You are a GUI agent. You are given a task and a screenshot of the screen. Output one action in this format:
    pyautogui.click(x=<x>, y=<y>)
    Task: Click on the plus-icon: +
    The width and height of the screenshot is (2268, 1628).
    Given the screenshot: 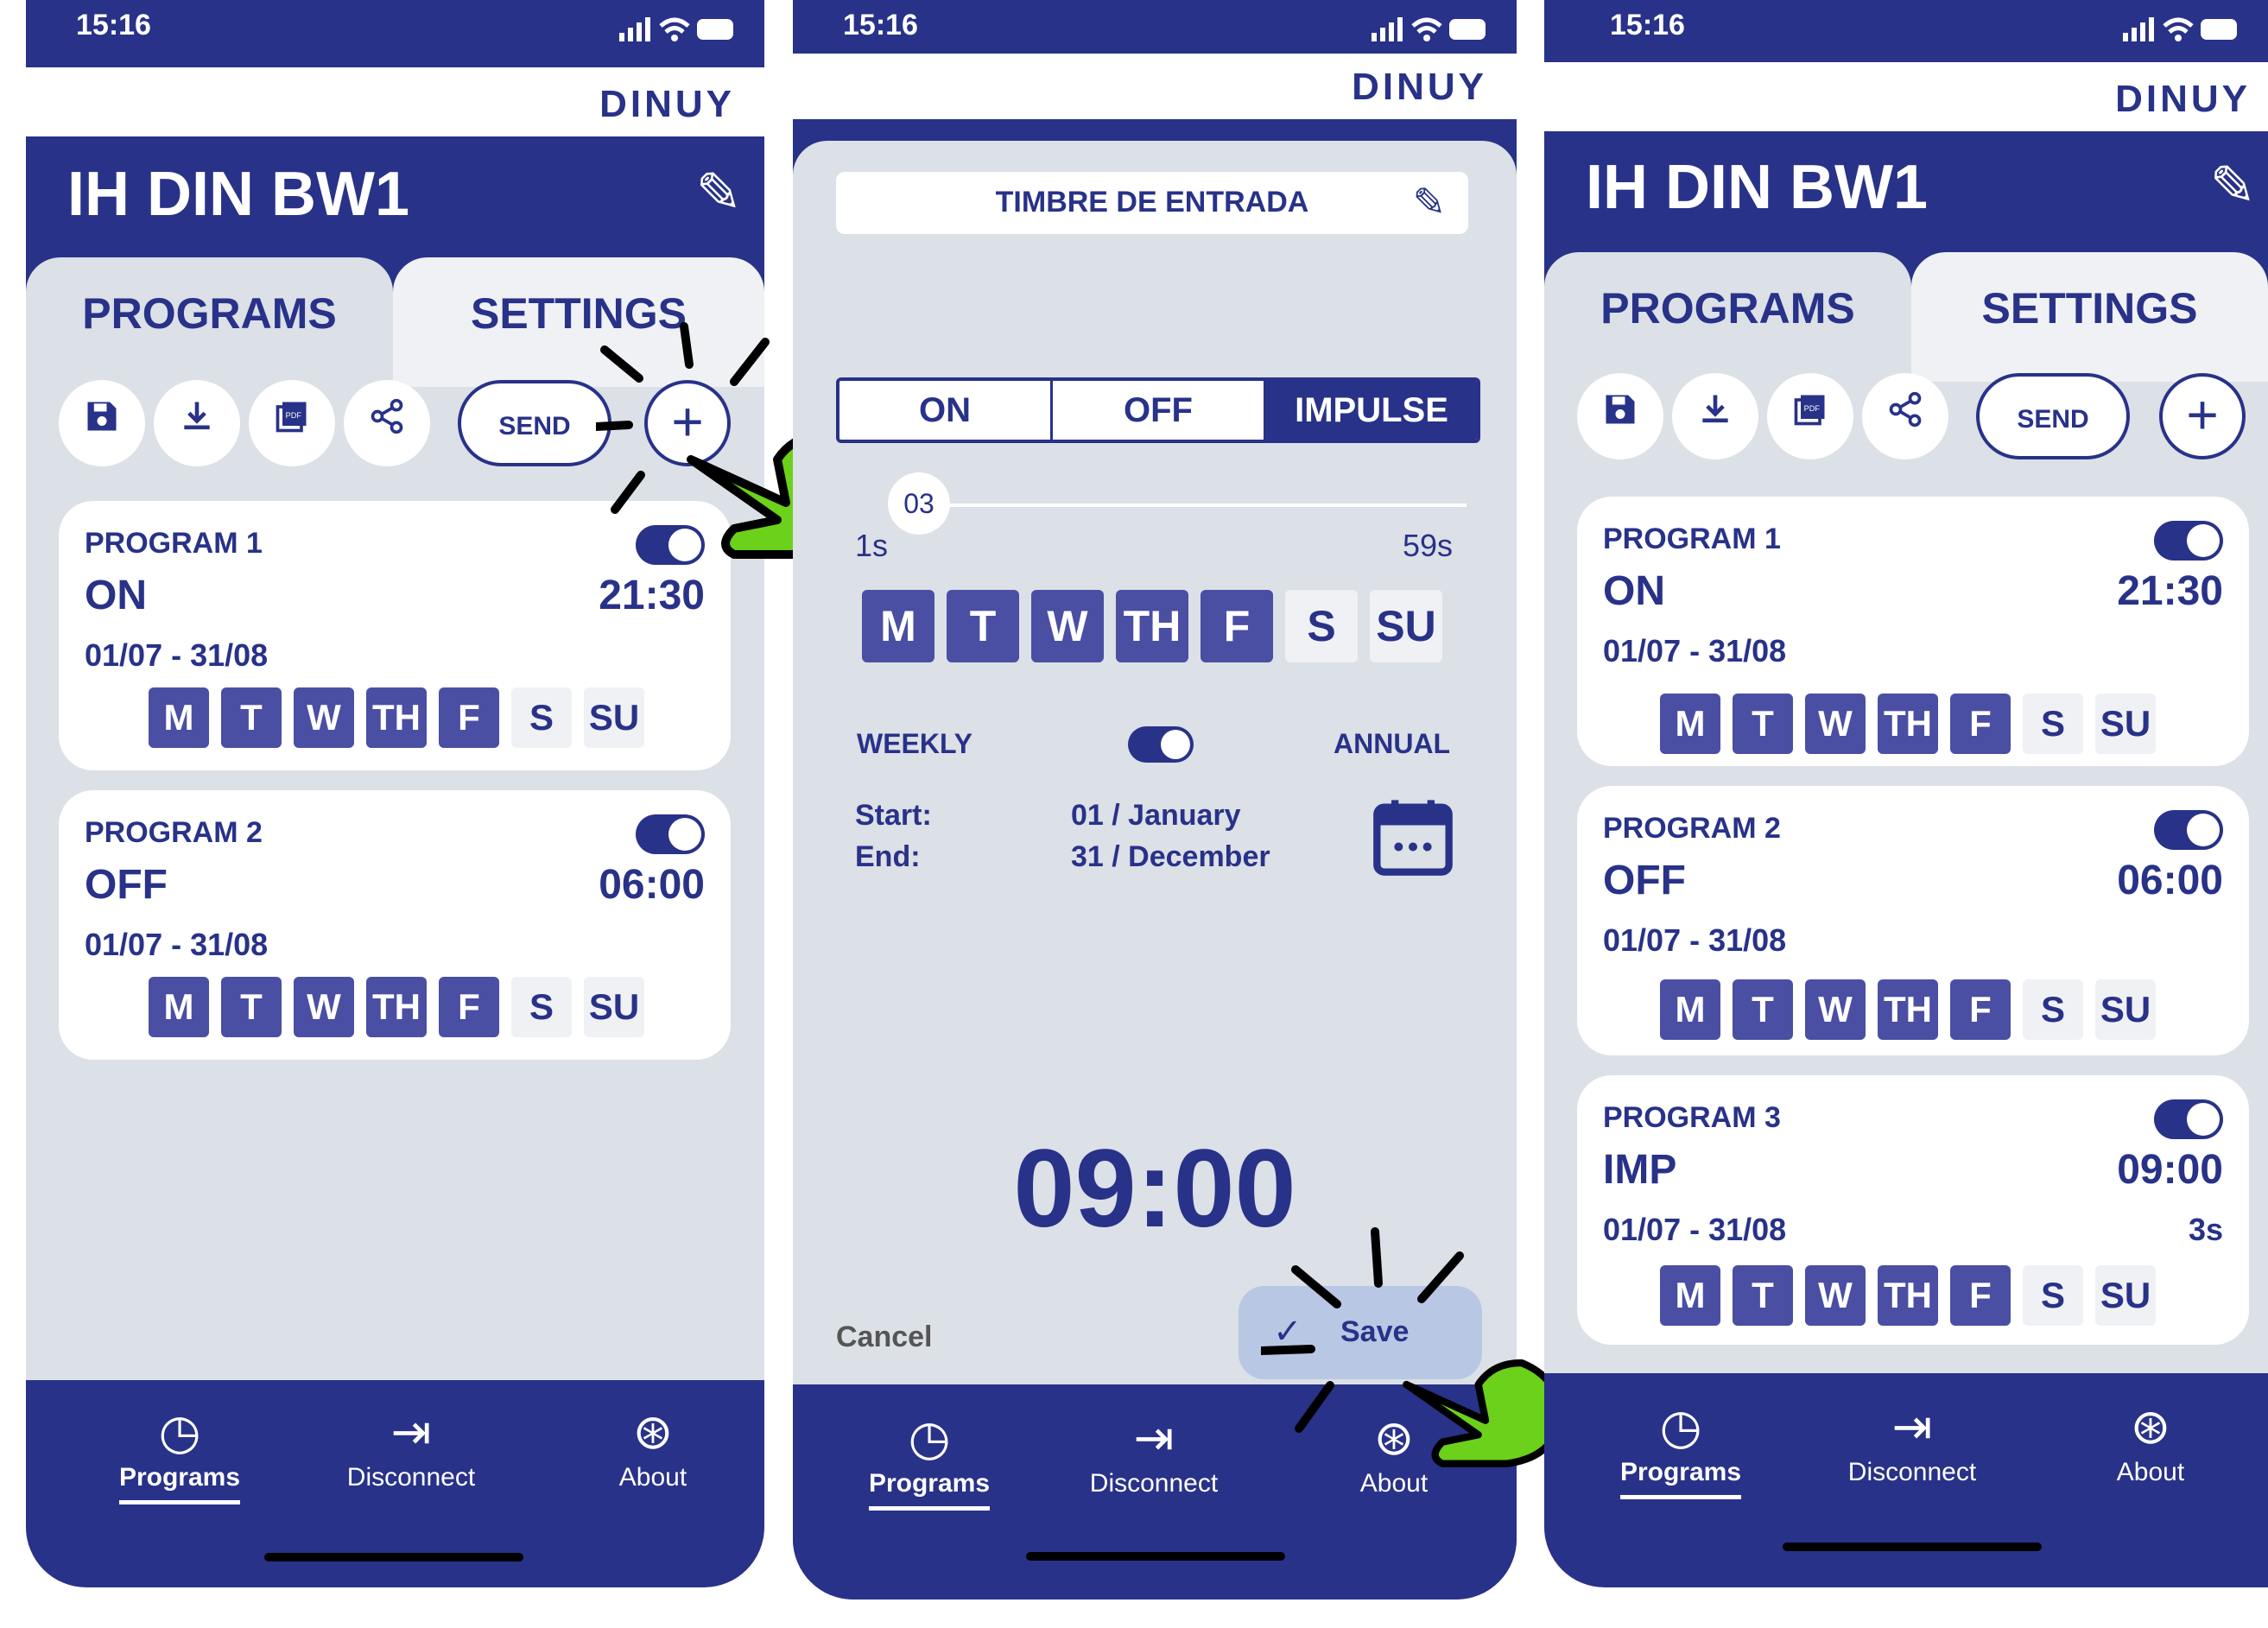 What is the action you would take?
    pyautogui.click(x=2202, y=416)
    